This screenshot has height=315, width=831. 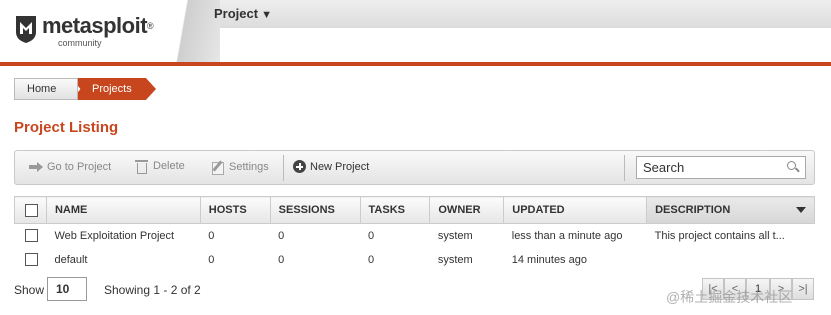 I want to click on column-header-description: DESCRIPTION, so click(x=730, y=210).